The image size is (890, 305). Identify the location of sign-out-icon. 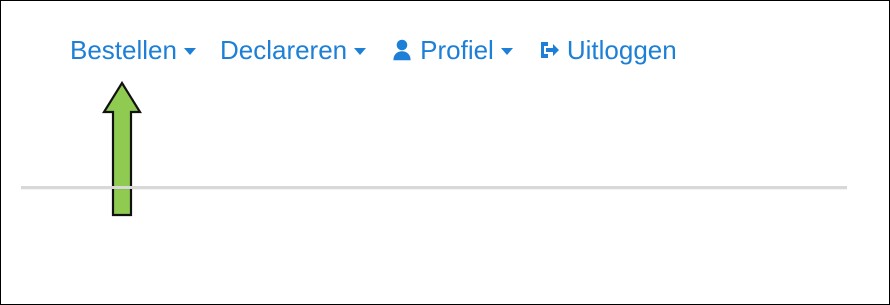
(549, 50).